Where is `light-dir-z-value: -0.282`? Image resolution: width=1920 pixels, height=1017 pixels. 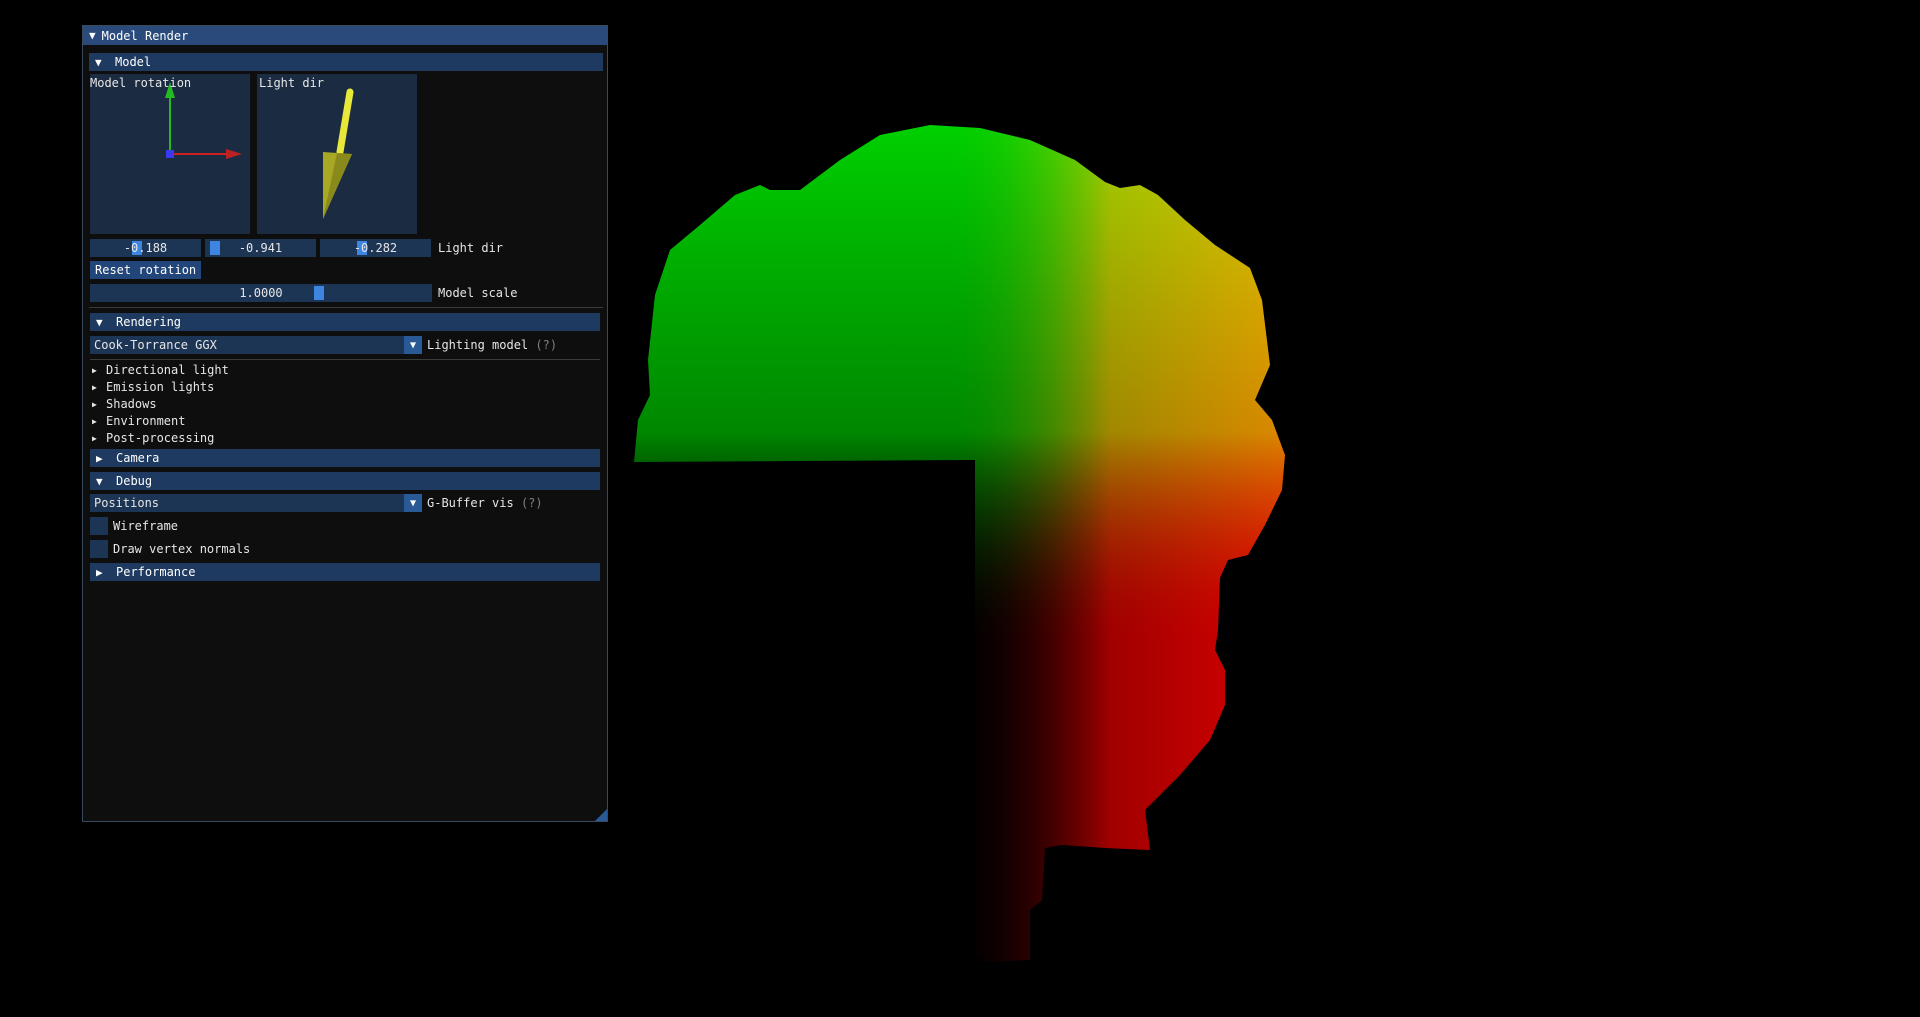
light-dir-z-value: -0.282 is located at coordinates (375, 248).